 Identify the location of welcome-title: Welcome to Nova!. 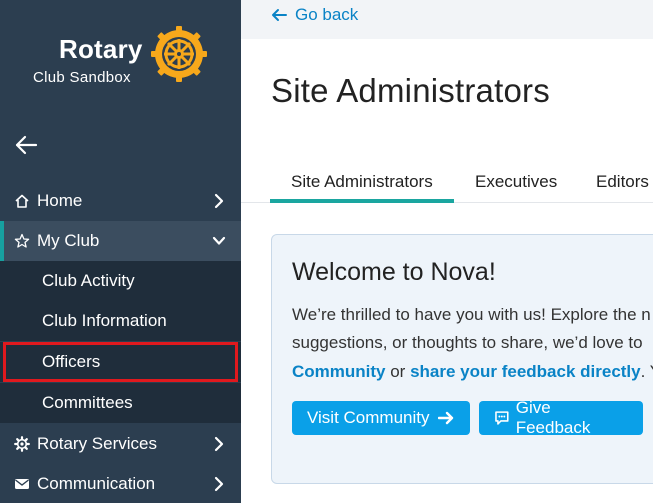
(394, 272).